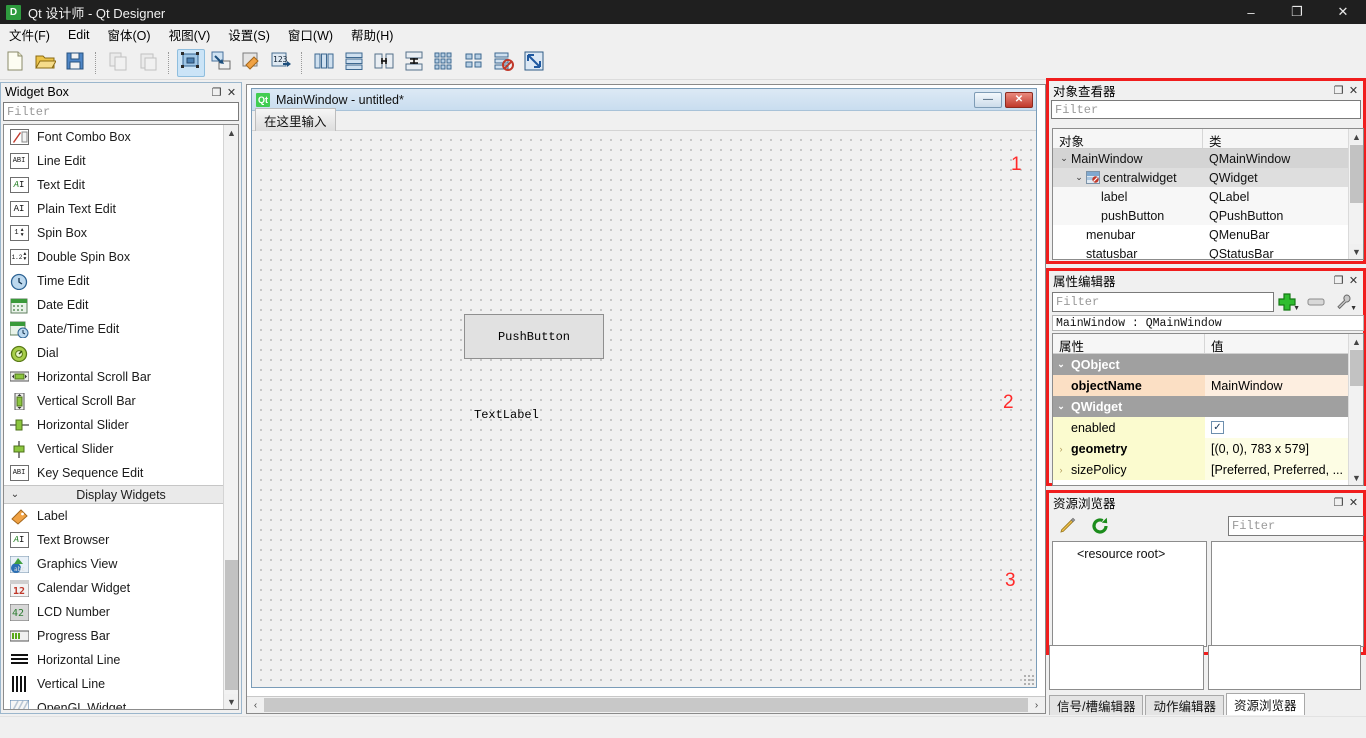 This screenshot has width=1366, height=738. Describe the element at coordinates (310, 35) in the screenshot. I see `menu-window: 窗口(W)` at that location.